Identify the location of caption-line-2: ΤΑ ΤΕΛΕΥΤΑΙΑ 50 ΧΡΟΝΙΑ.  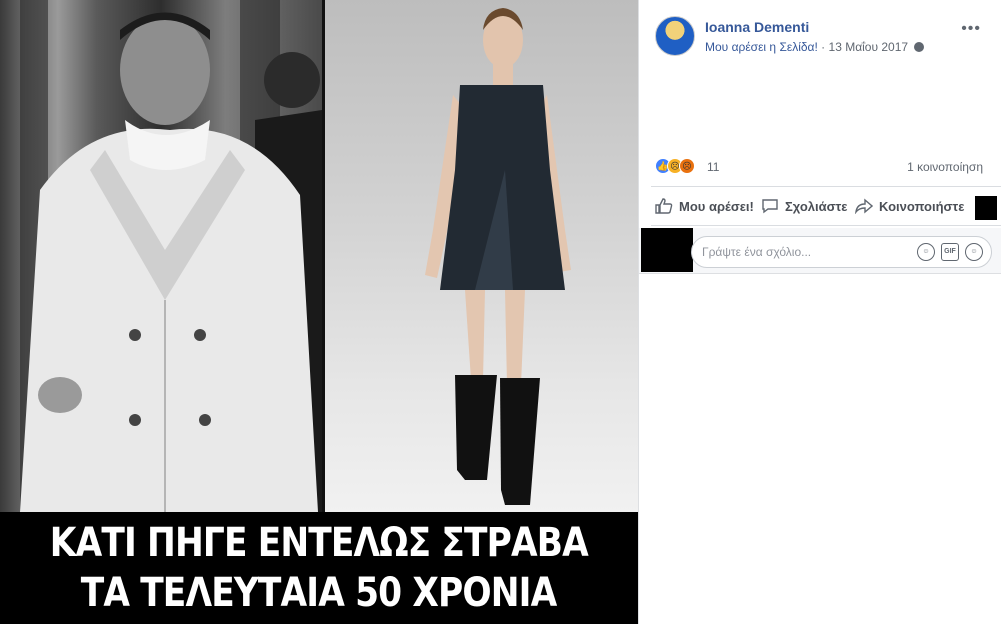
(319, 593).